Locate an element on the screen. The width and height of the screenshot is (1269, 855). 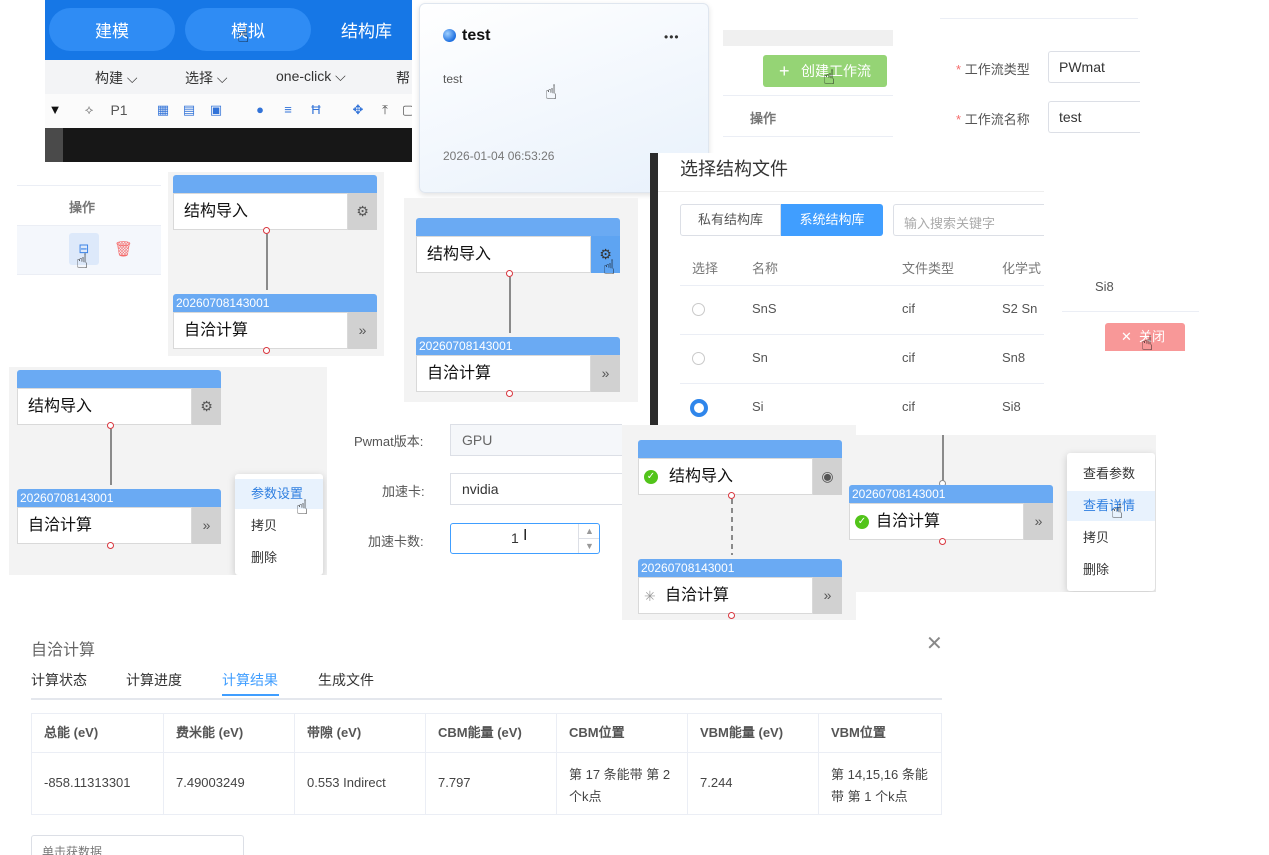
node-context-menu: 参数设置 拷贝 删除 is located at coordinates (279, 524).